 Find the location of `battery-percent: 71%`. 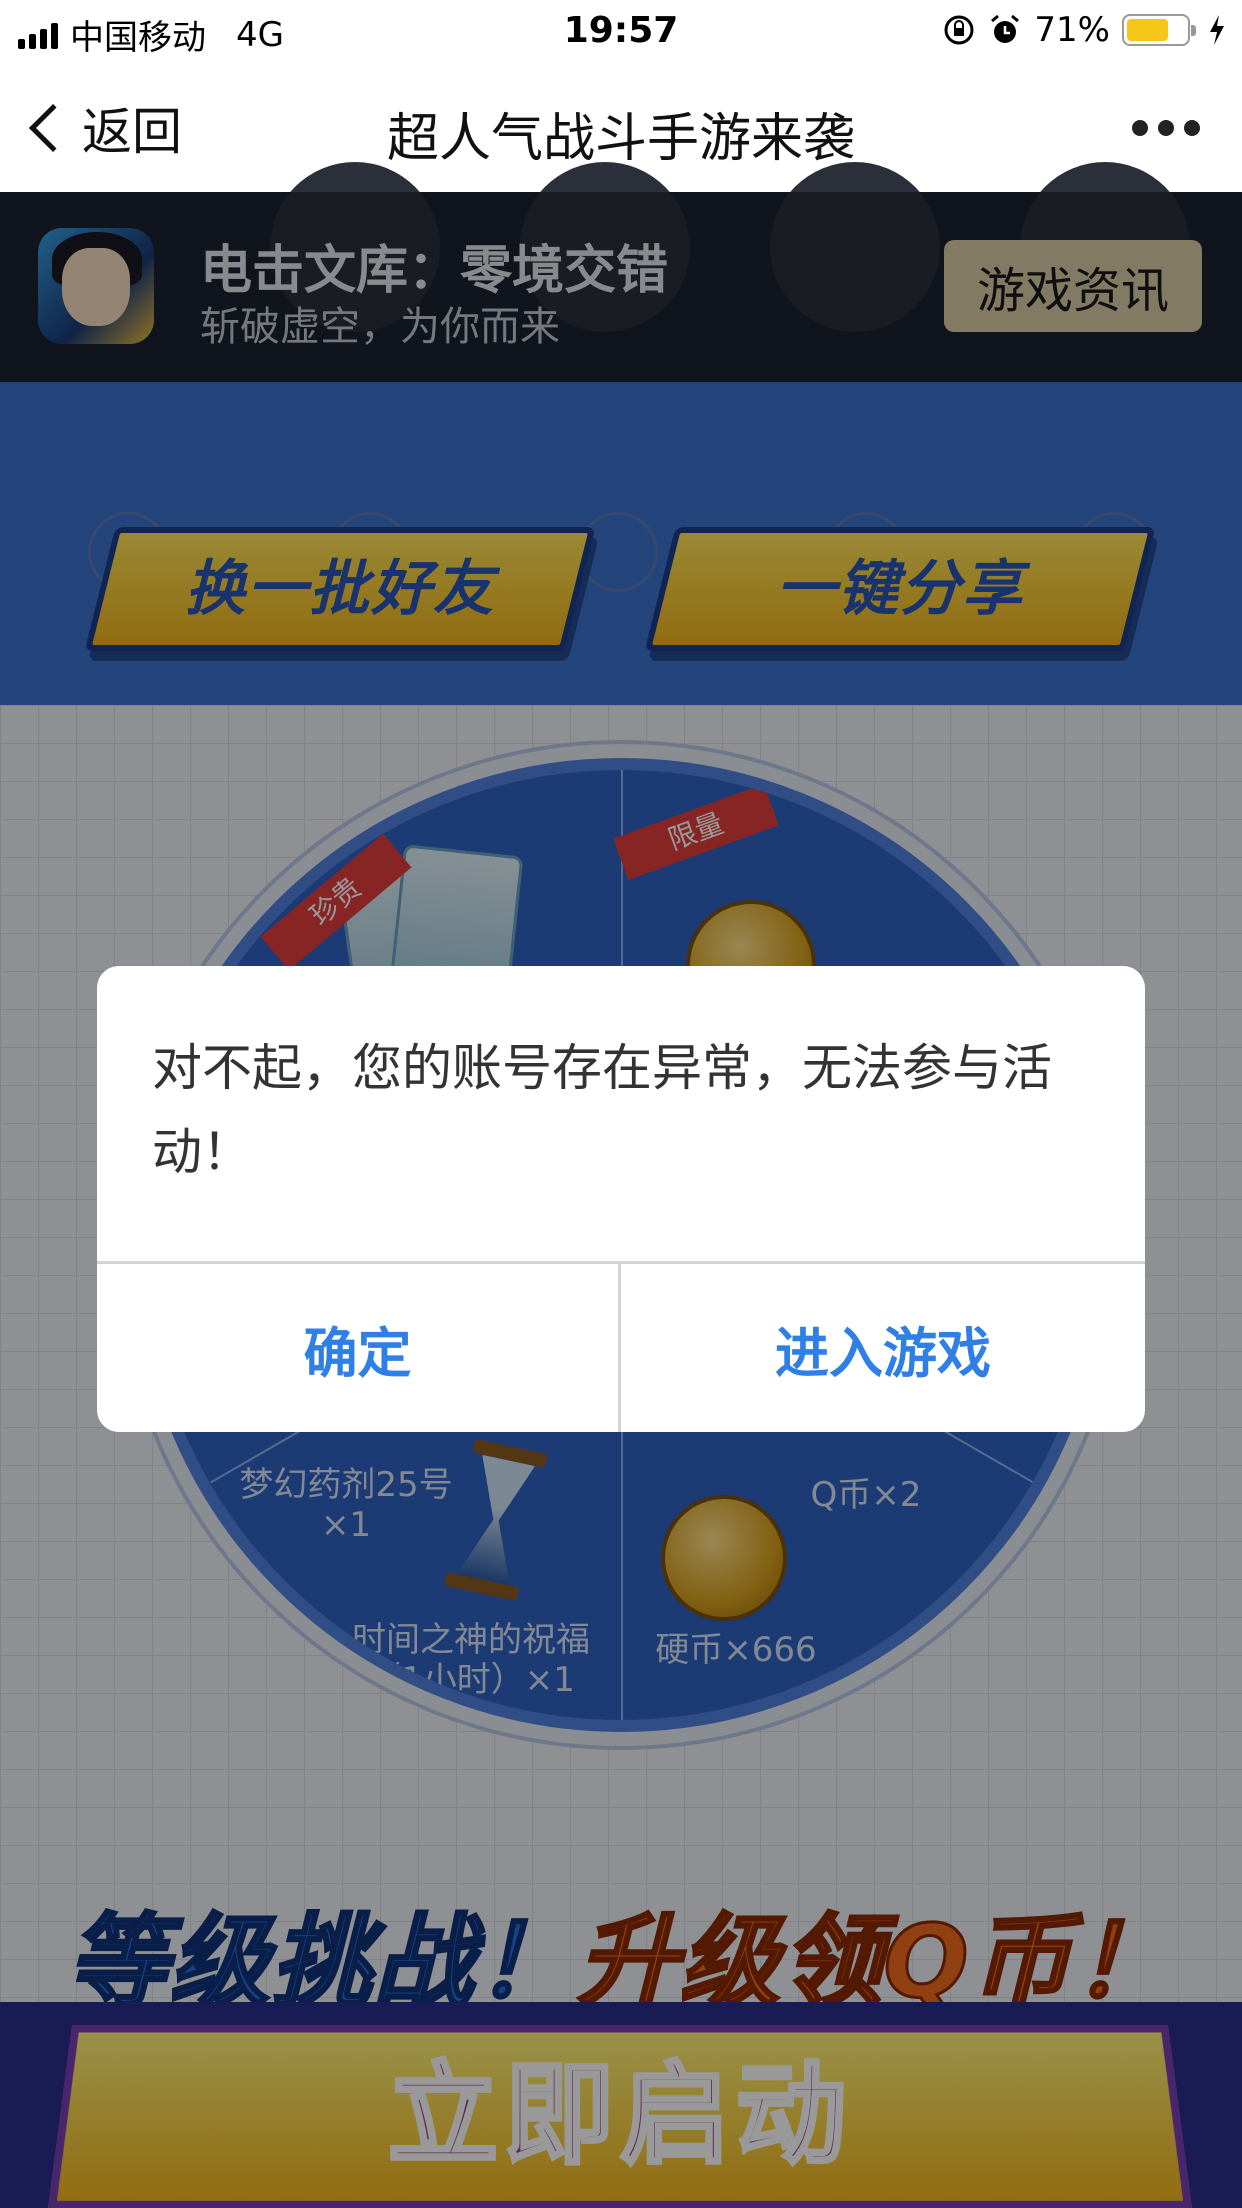

battery-percent: 71% is located at coordinates (1072, 30).